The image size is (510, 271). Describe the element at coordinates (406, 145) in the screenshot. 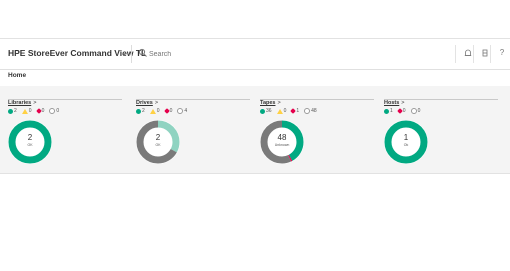

I see `donut-label: Ok` at that location.